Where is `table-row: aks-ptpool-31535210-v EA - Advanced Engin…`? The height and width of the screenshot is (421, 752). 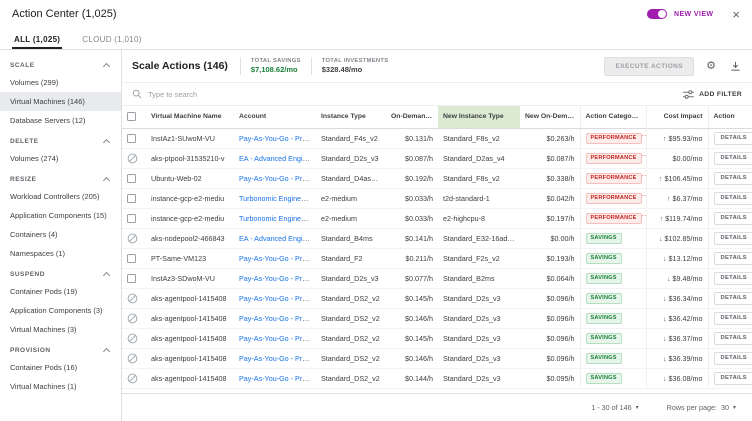 table-row: aks-ptpool-31535210-v EA - Advanced Engin… is located at coordinates (437, 158).